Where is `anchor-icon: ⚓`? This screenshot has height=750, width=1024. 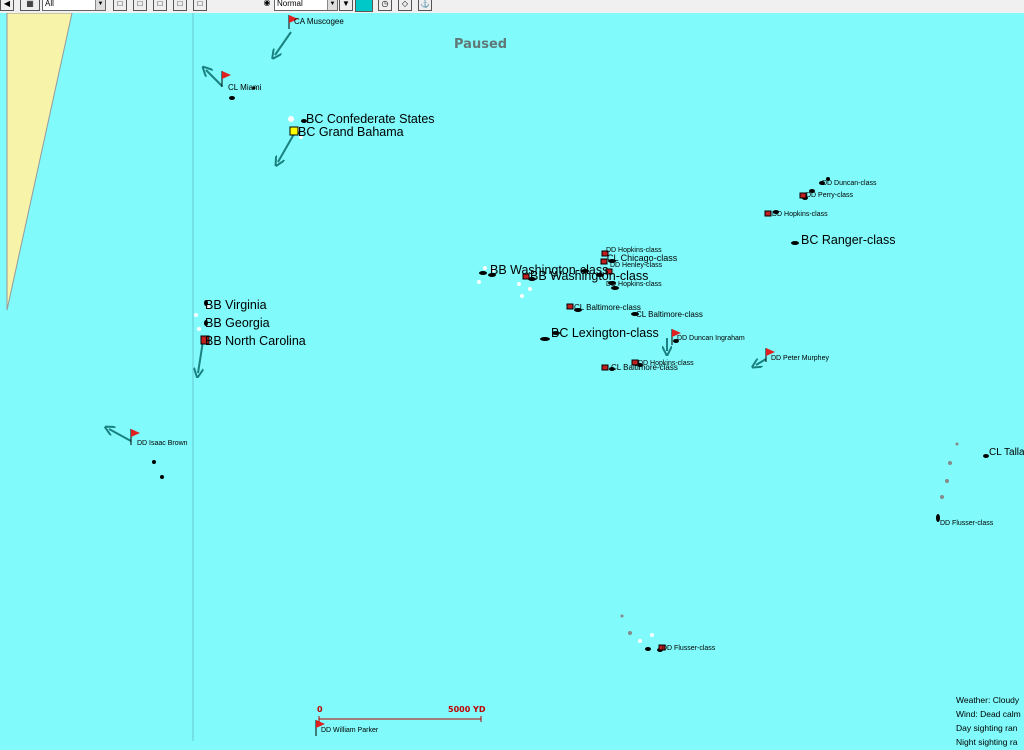 anchor-icon: ⚓ is located at coordinates (425, 5).